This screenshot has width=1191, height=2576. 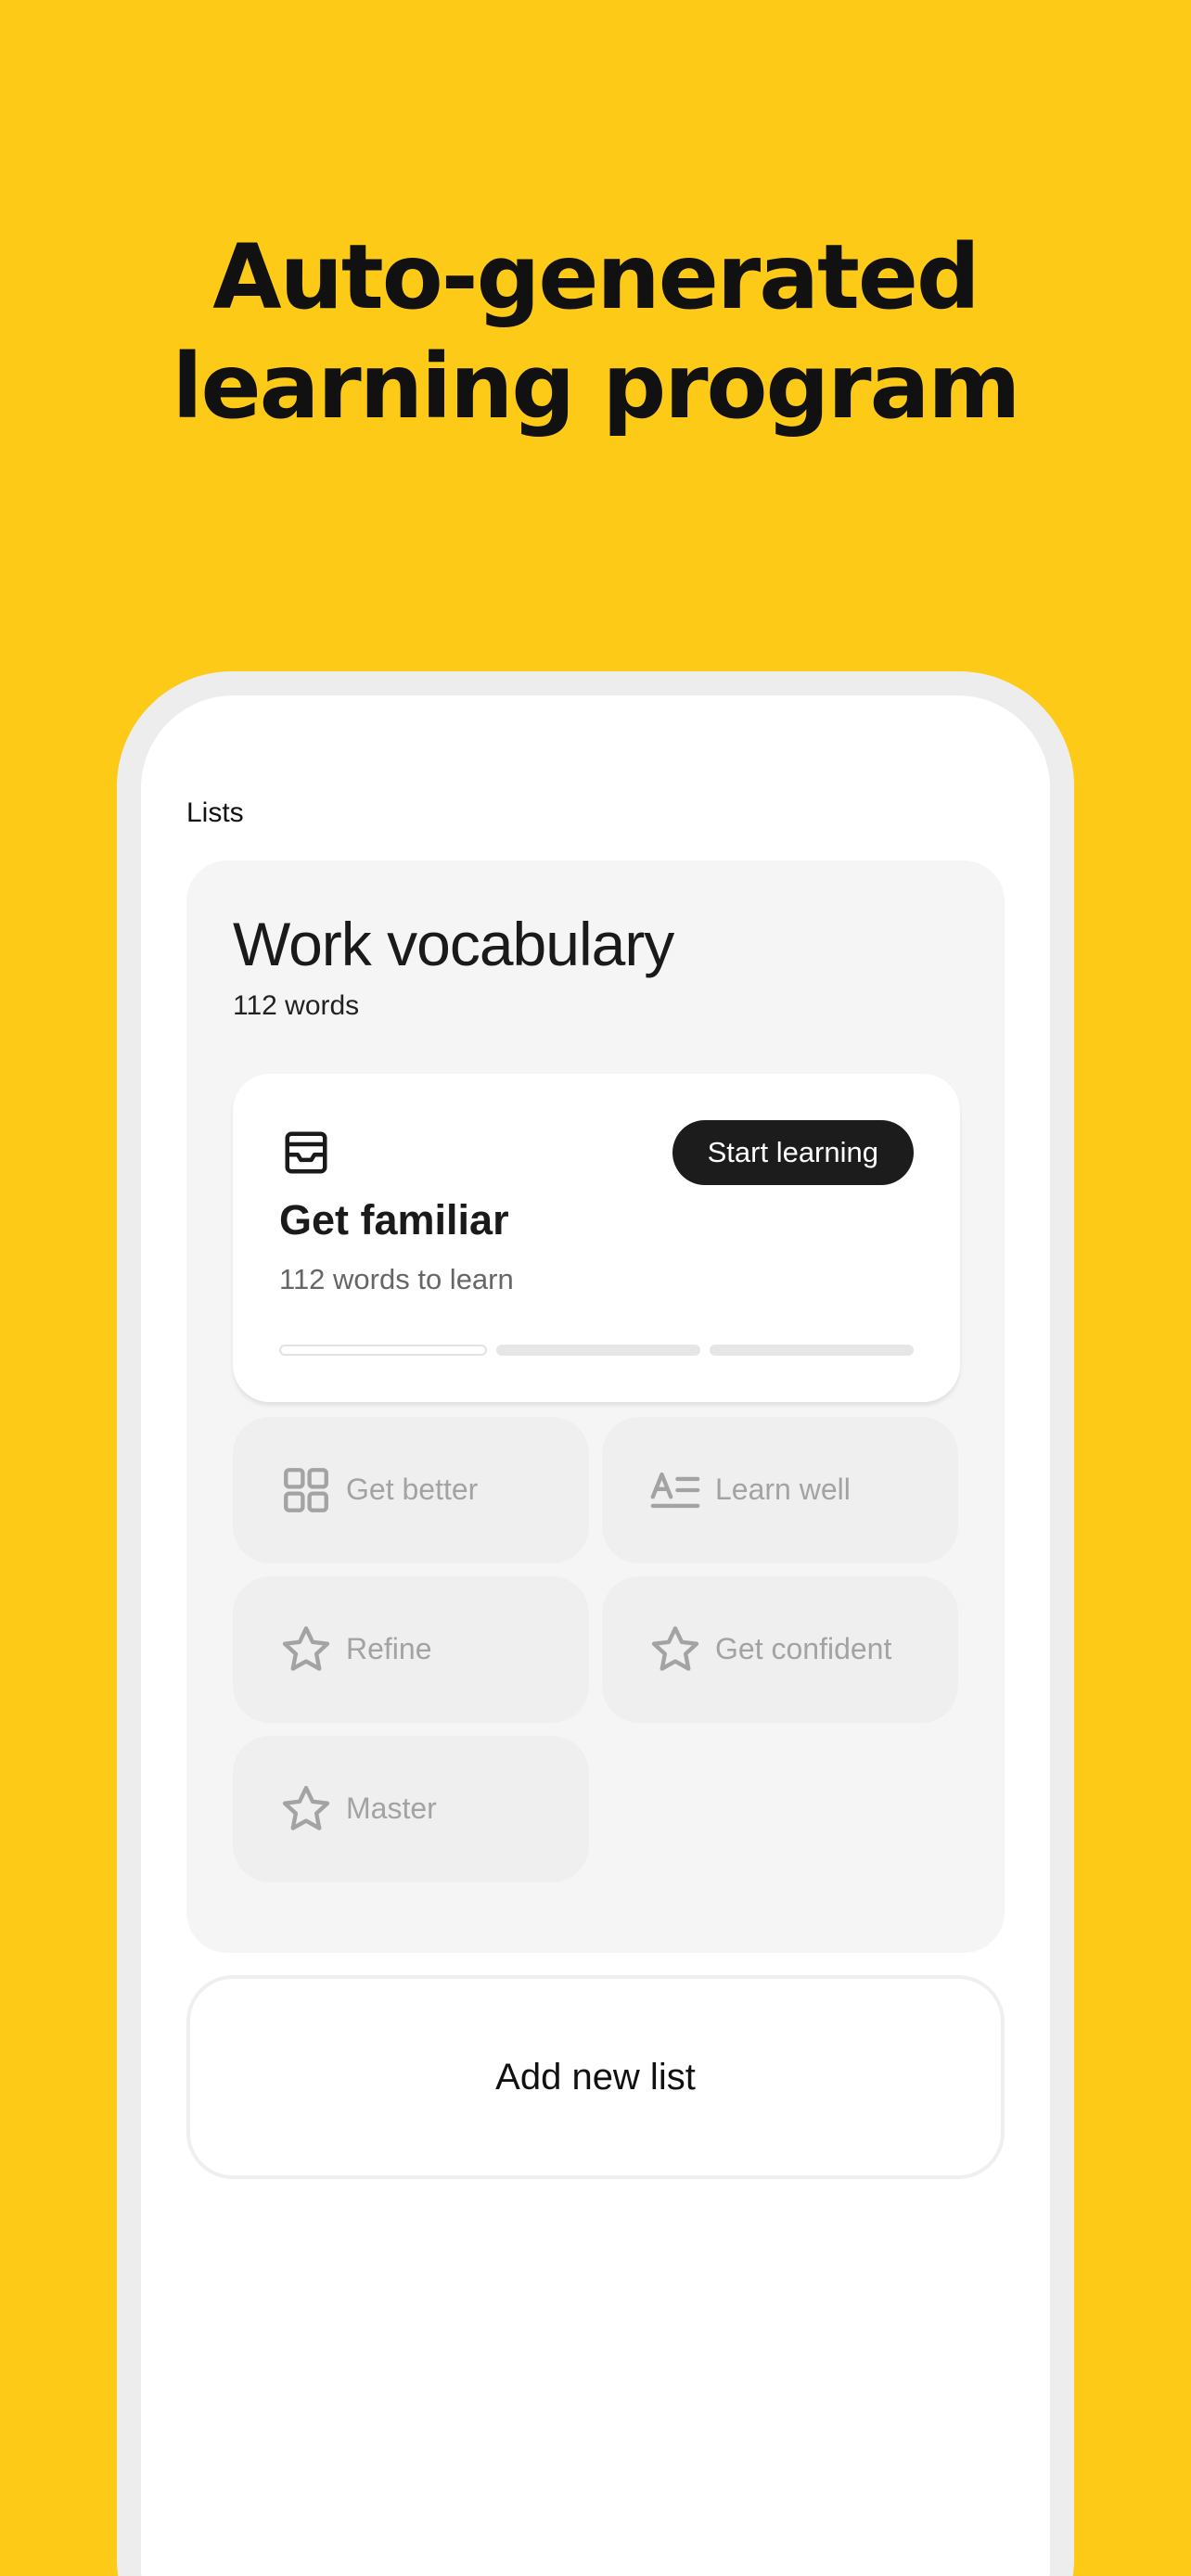 I want to click on stage-label: Get better, so click(x=412, y=1490).